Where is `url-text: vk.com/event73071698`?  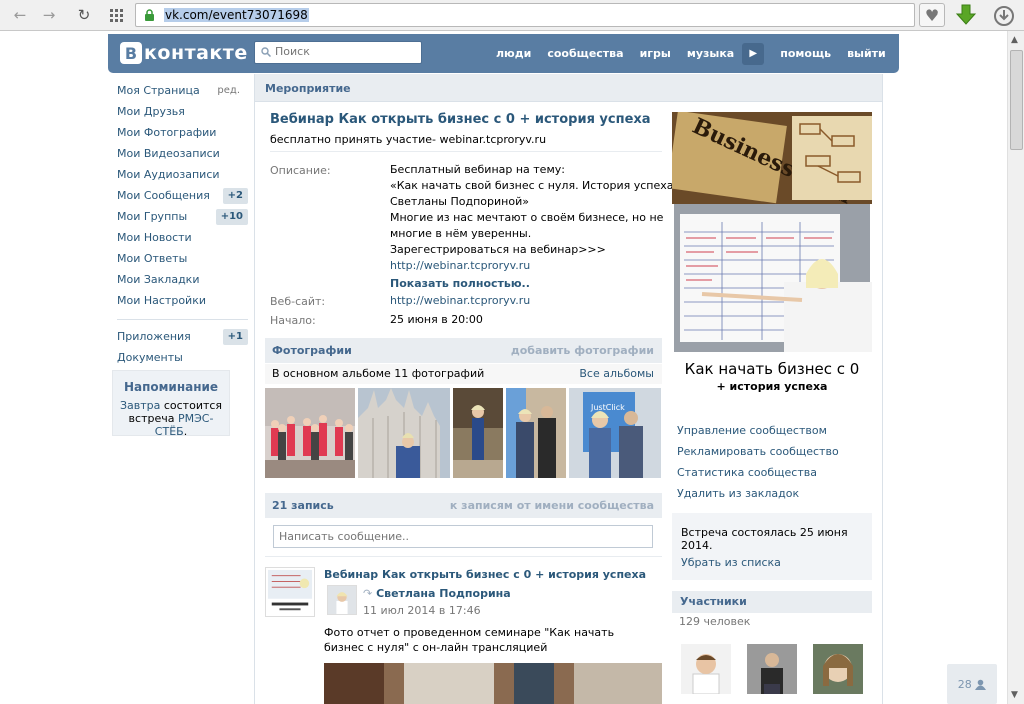 url-text: vk.com/event73071698 is located at coordinates (236, 15).